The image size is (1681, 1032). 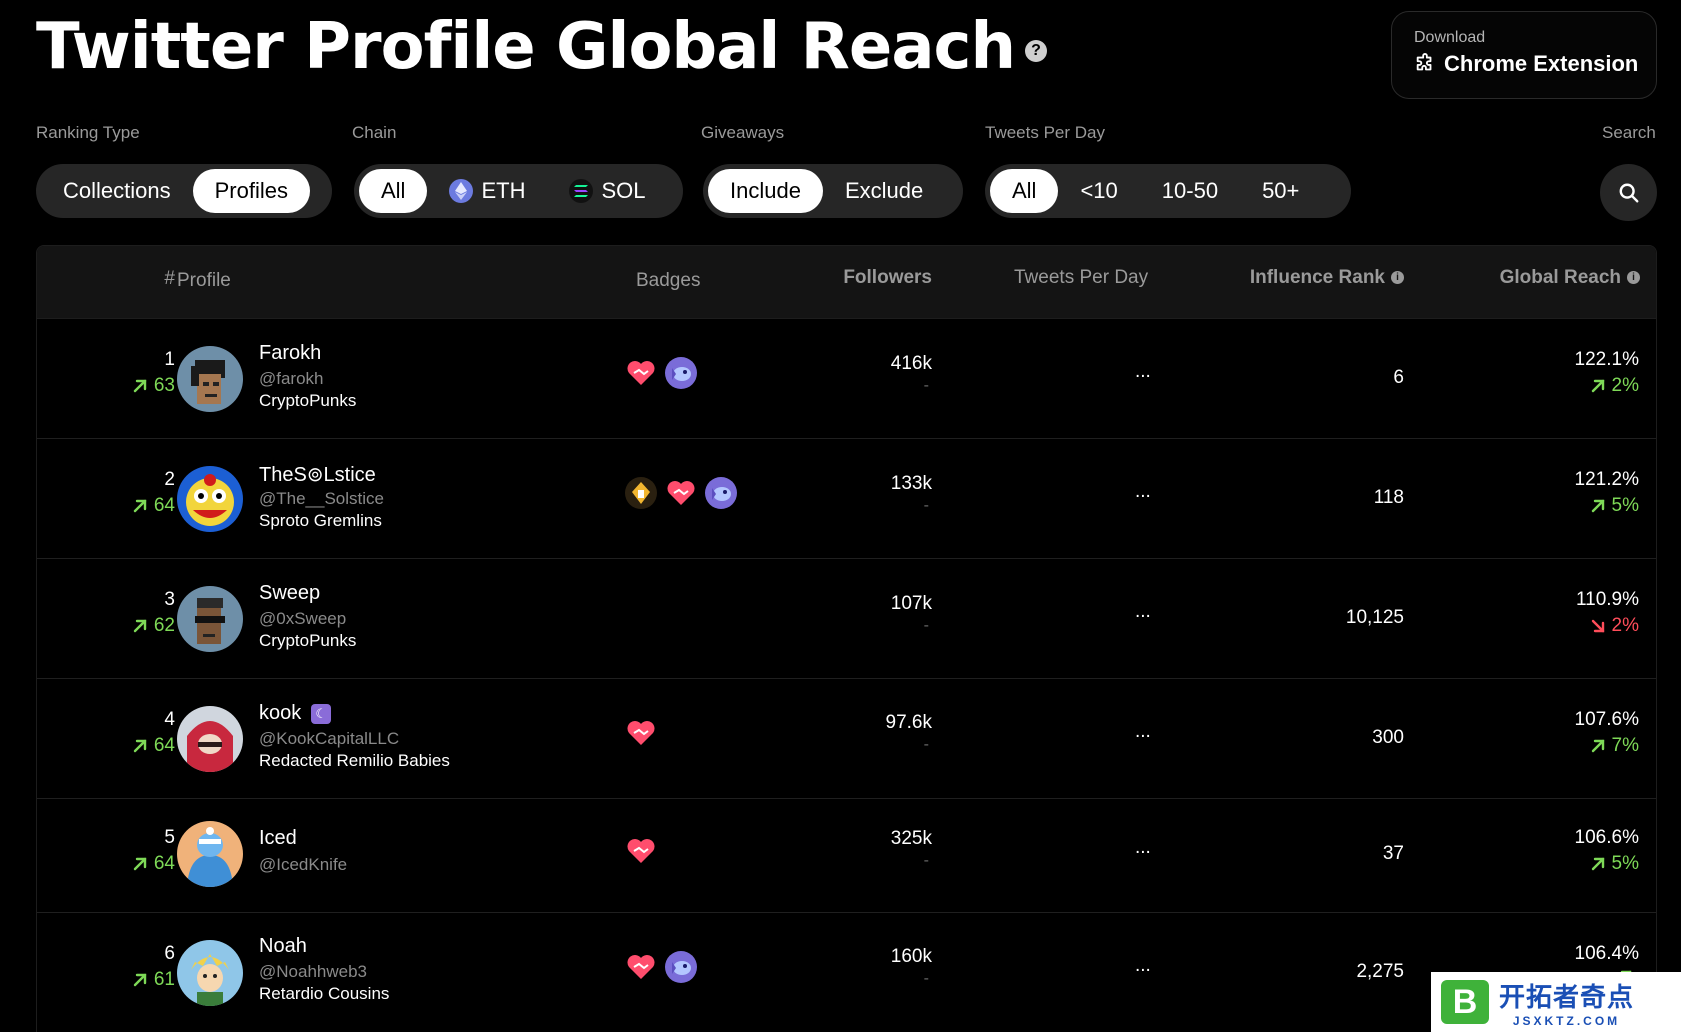 What do you see at coordinates (1388, 737) in the screenshot?
I see `influence-rank-value: 300` at bounding box center [1388, 737].